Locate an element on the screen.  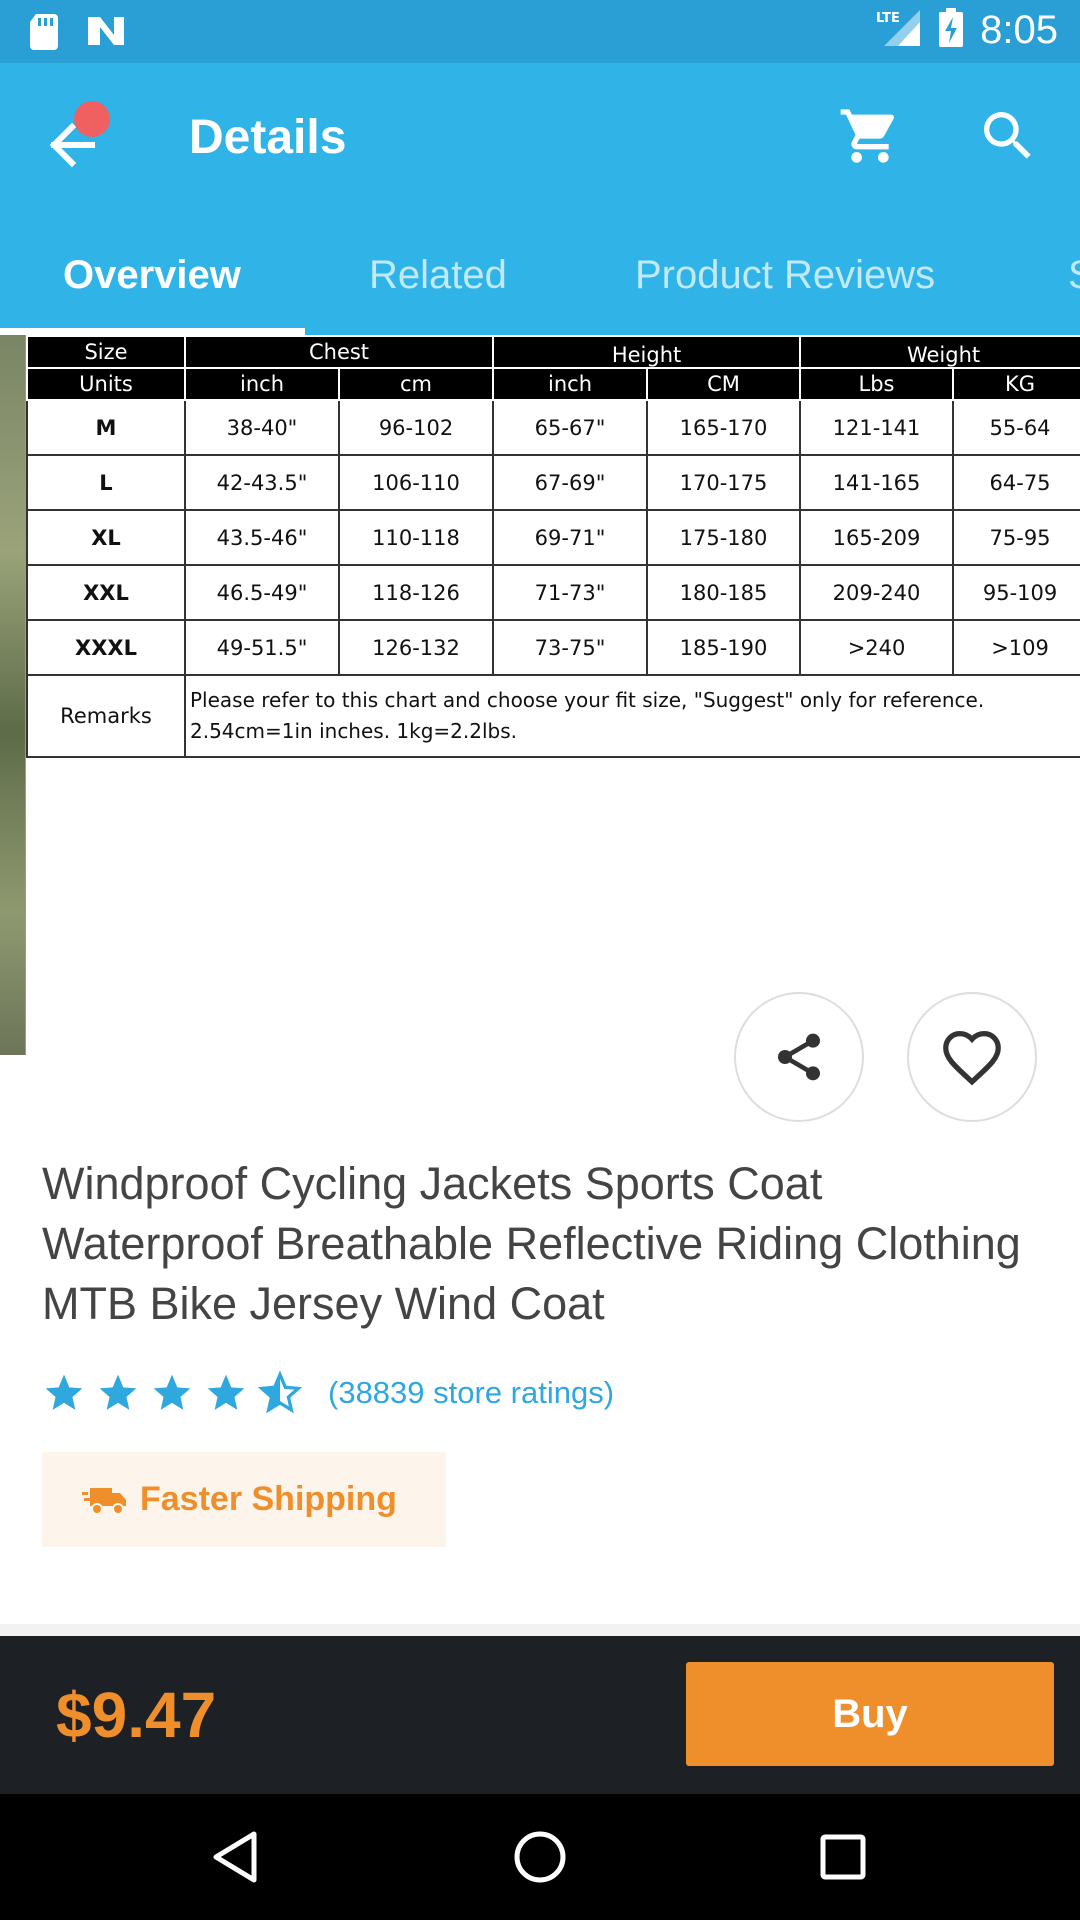
remarks-label: Remarks is located at coordinates (106, 716).